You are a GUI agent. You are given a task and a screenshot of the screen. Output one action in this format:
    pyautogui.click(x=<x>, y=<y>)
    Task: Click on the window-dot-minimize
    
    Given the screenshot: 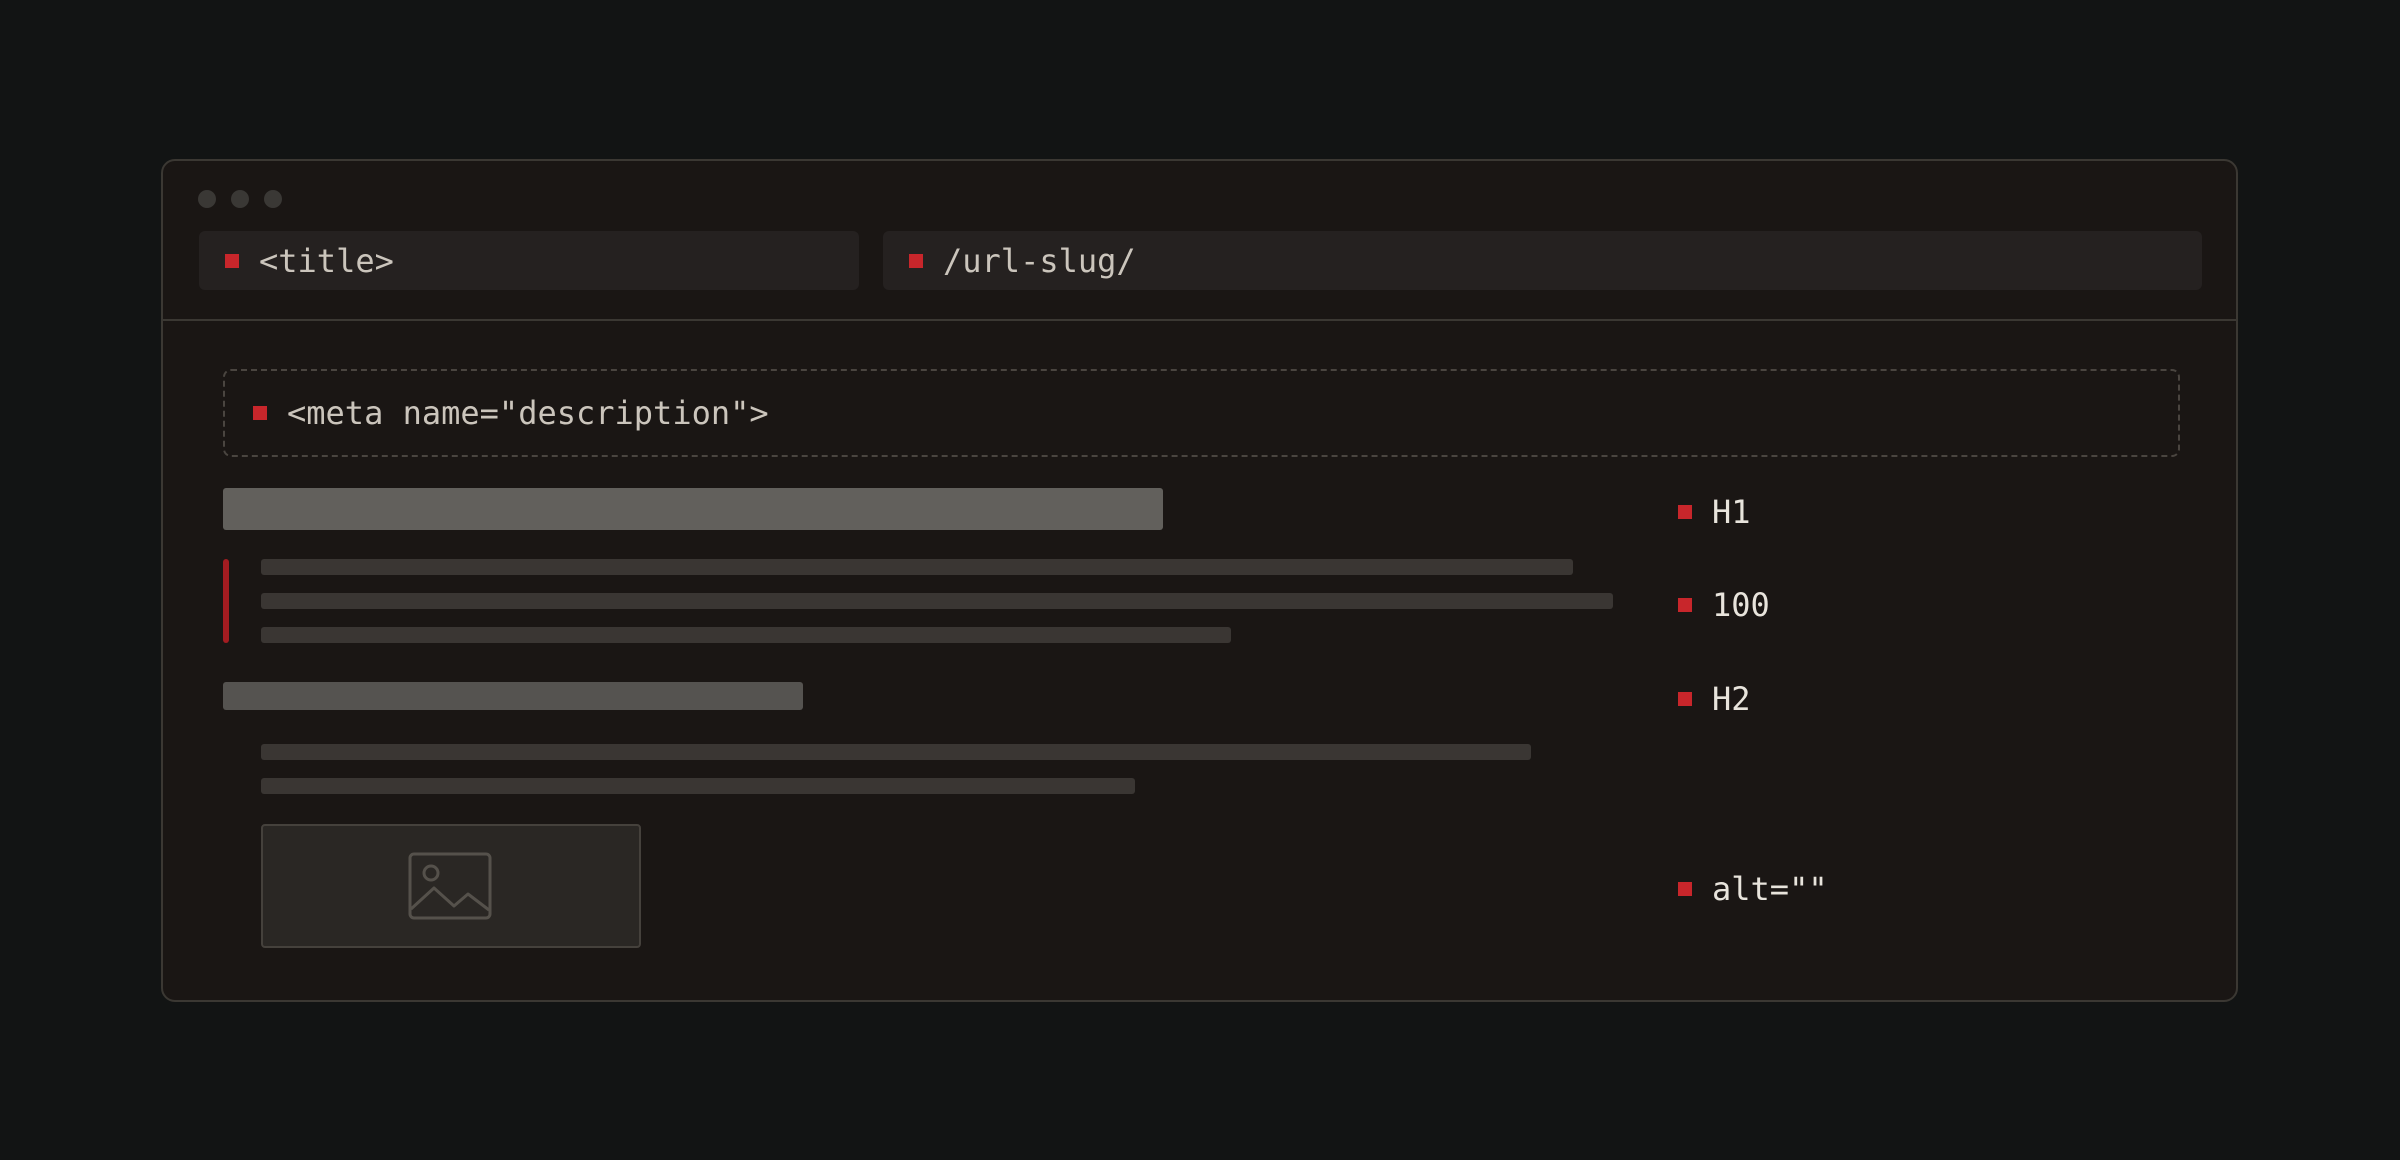 What is the action you would take?
    pyautogui.click(x=240, y=199)
    